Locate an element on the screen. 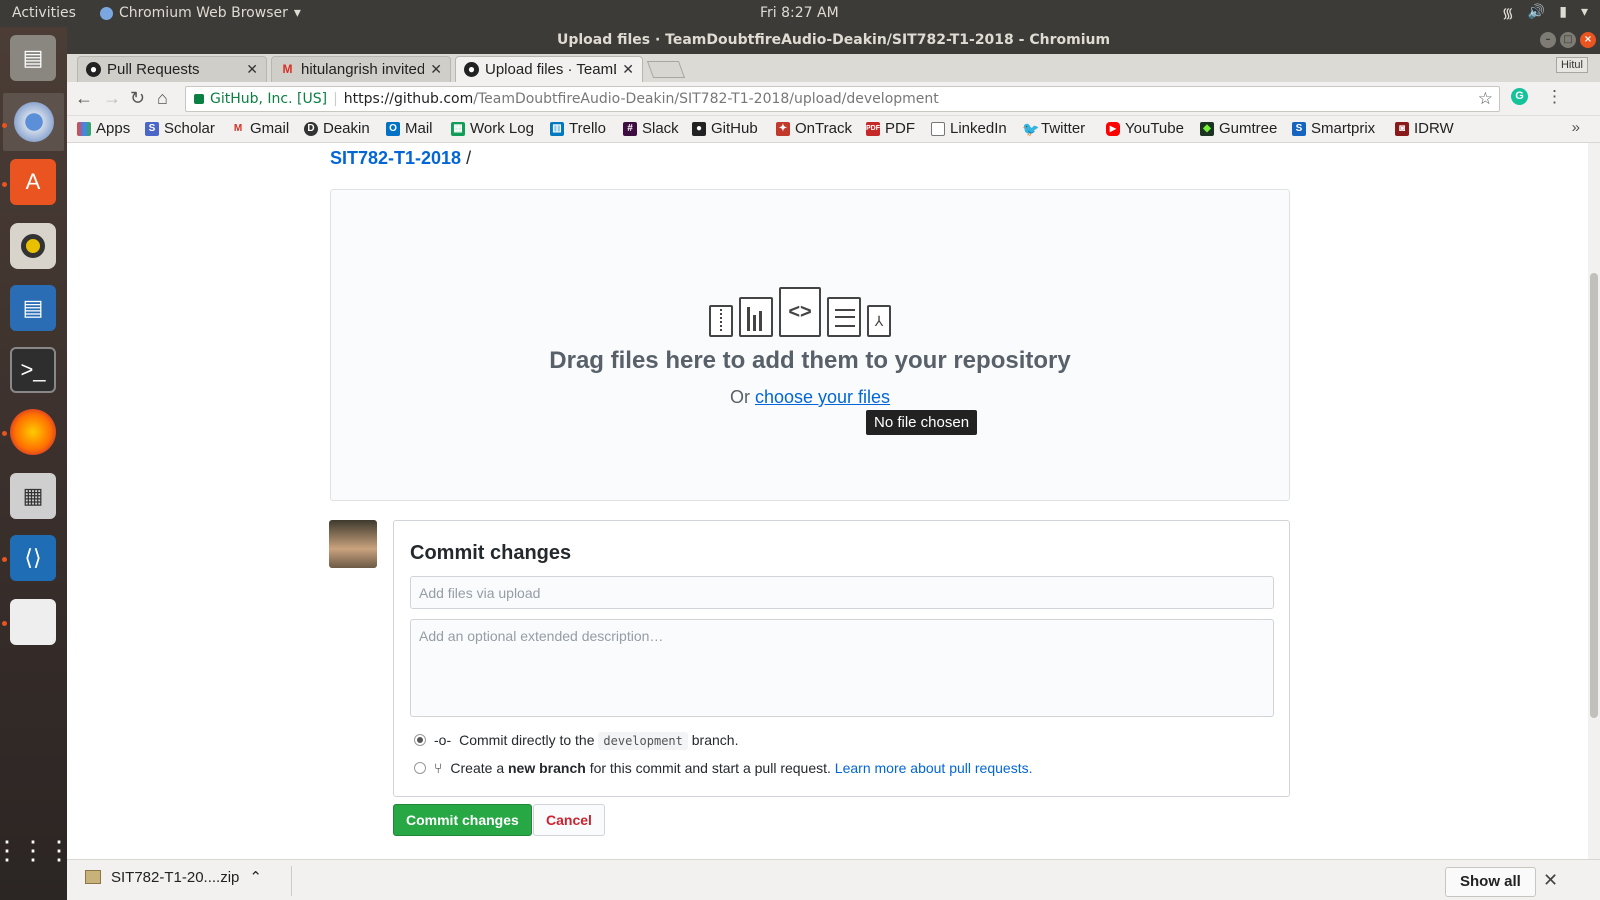 The height and width of the screenshot is (900, 1600). clock: Fri 8:27 AM is located at coordinates (799, 13).